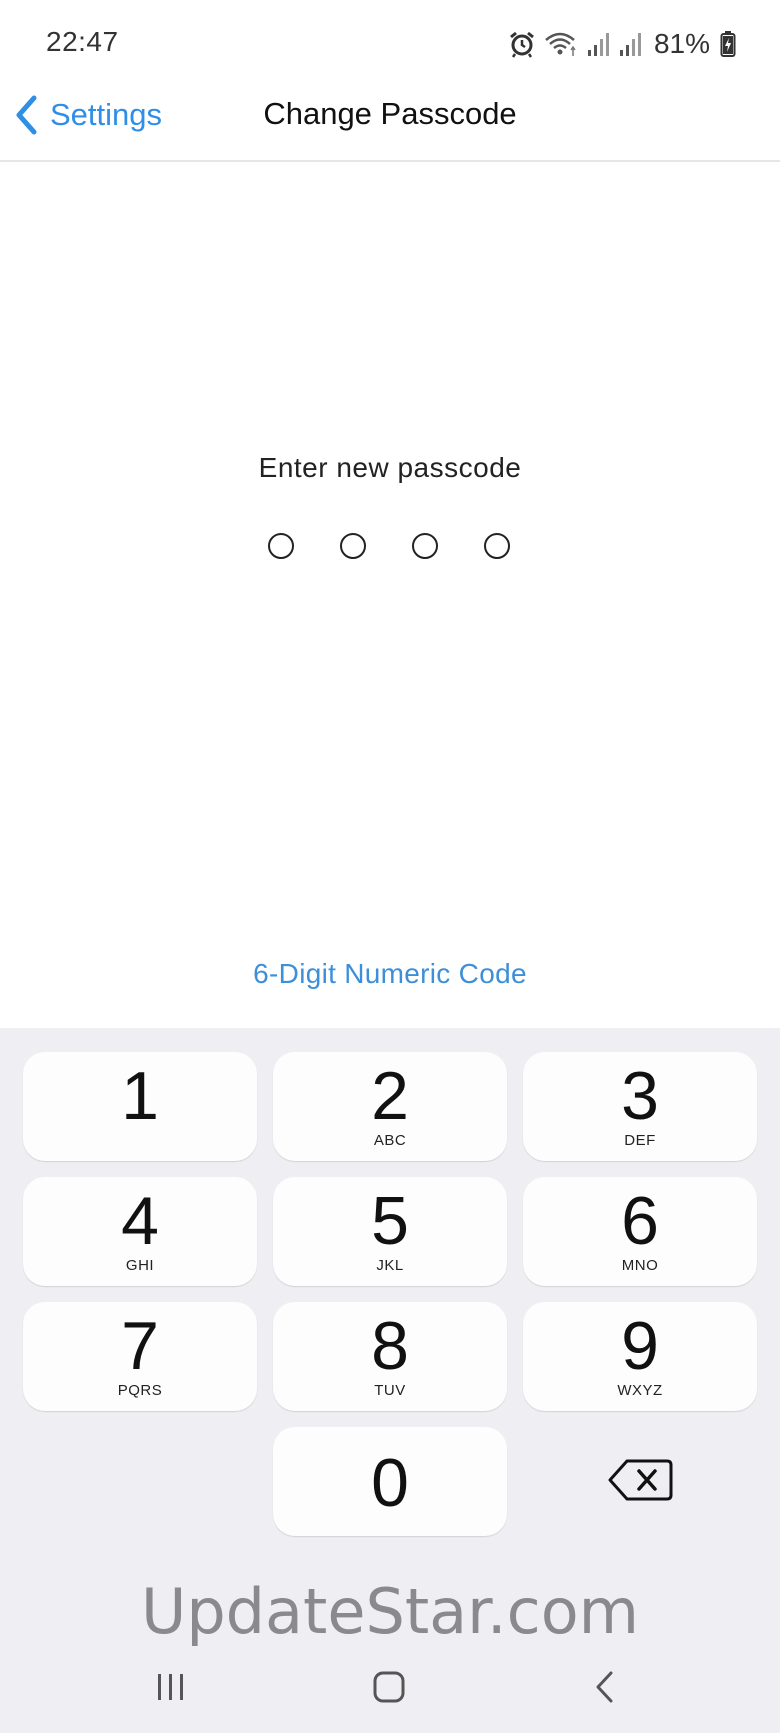 This screenshot has width=780, height=1733. What do you see at coordinates (640, 1096) in the screenshot?
I see `key-digit: 3` at bounding box center [640, 1096].